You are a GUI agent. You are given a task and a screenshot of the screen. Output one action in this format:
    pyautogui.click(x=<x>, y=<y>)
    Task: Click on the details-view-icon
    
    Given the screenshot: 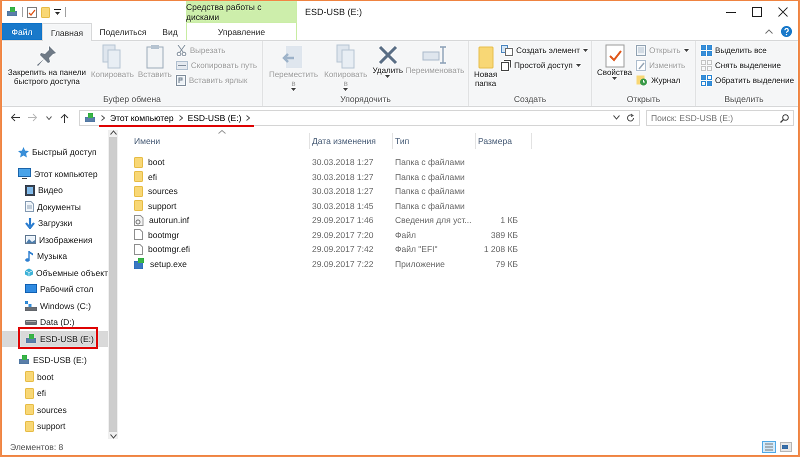 What is the action you would take?
    pyautogui.click(x=769, y=447)
    